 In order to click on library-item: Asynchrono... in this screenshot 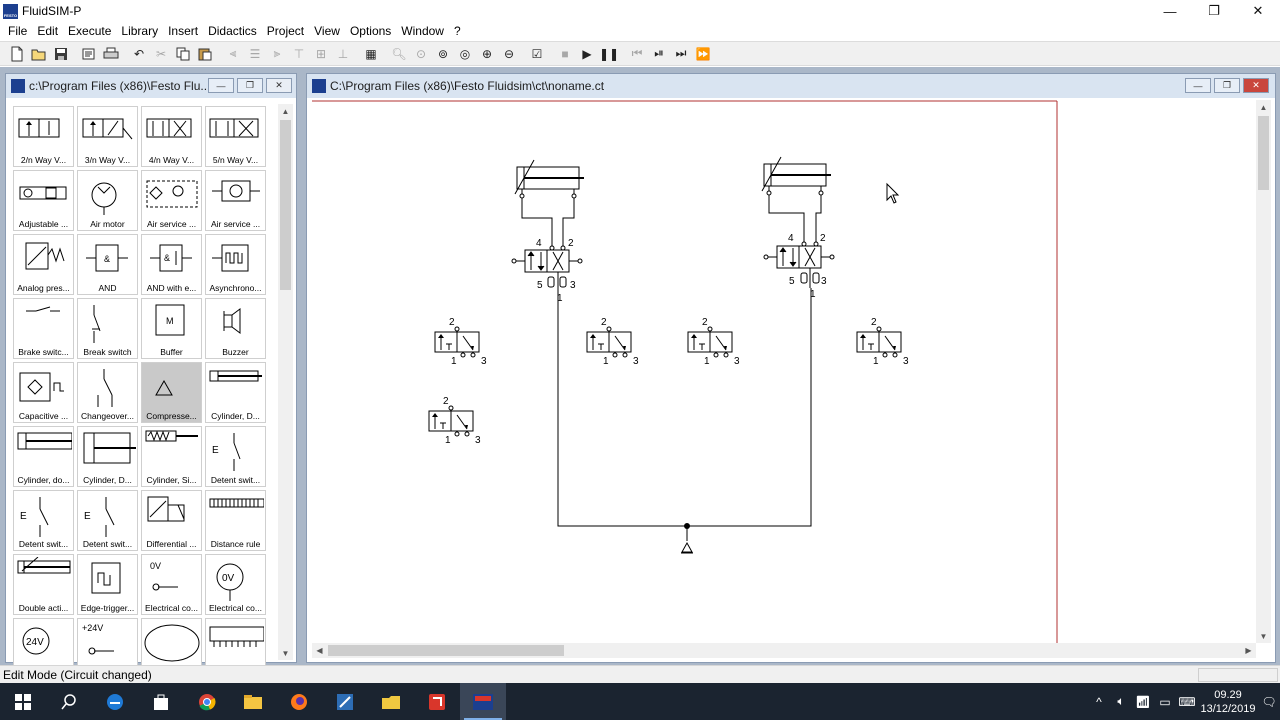, I will do `click(235, 264)`.